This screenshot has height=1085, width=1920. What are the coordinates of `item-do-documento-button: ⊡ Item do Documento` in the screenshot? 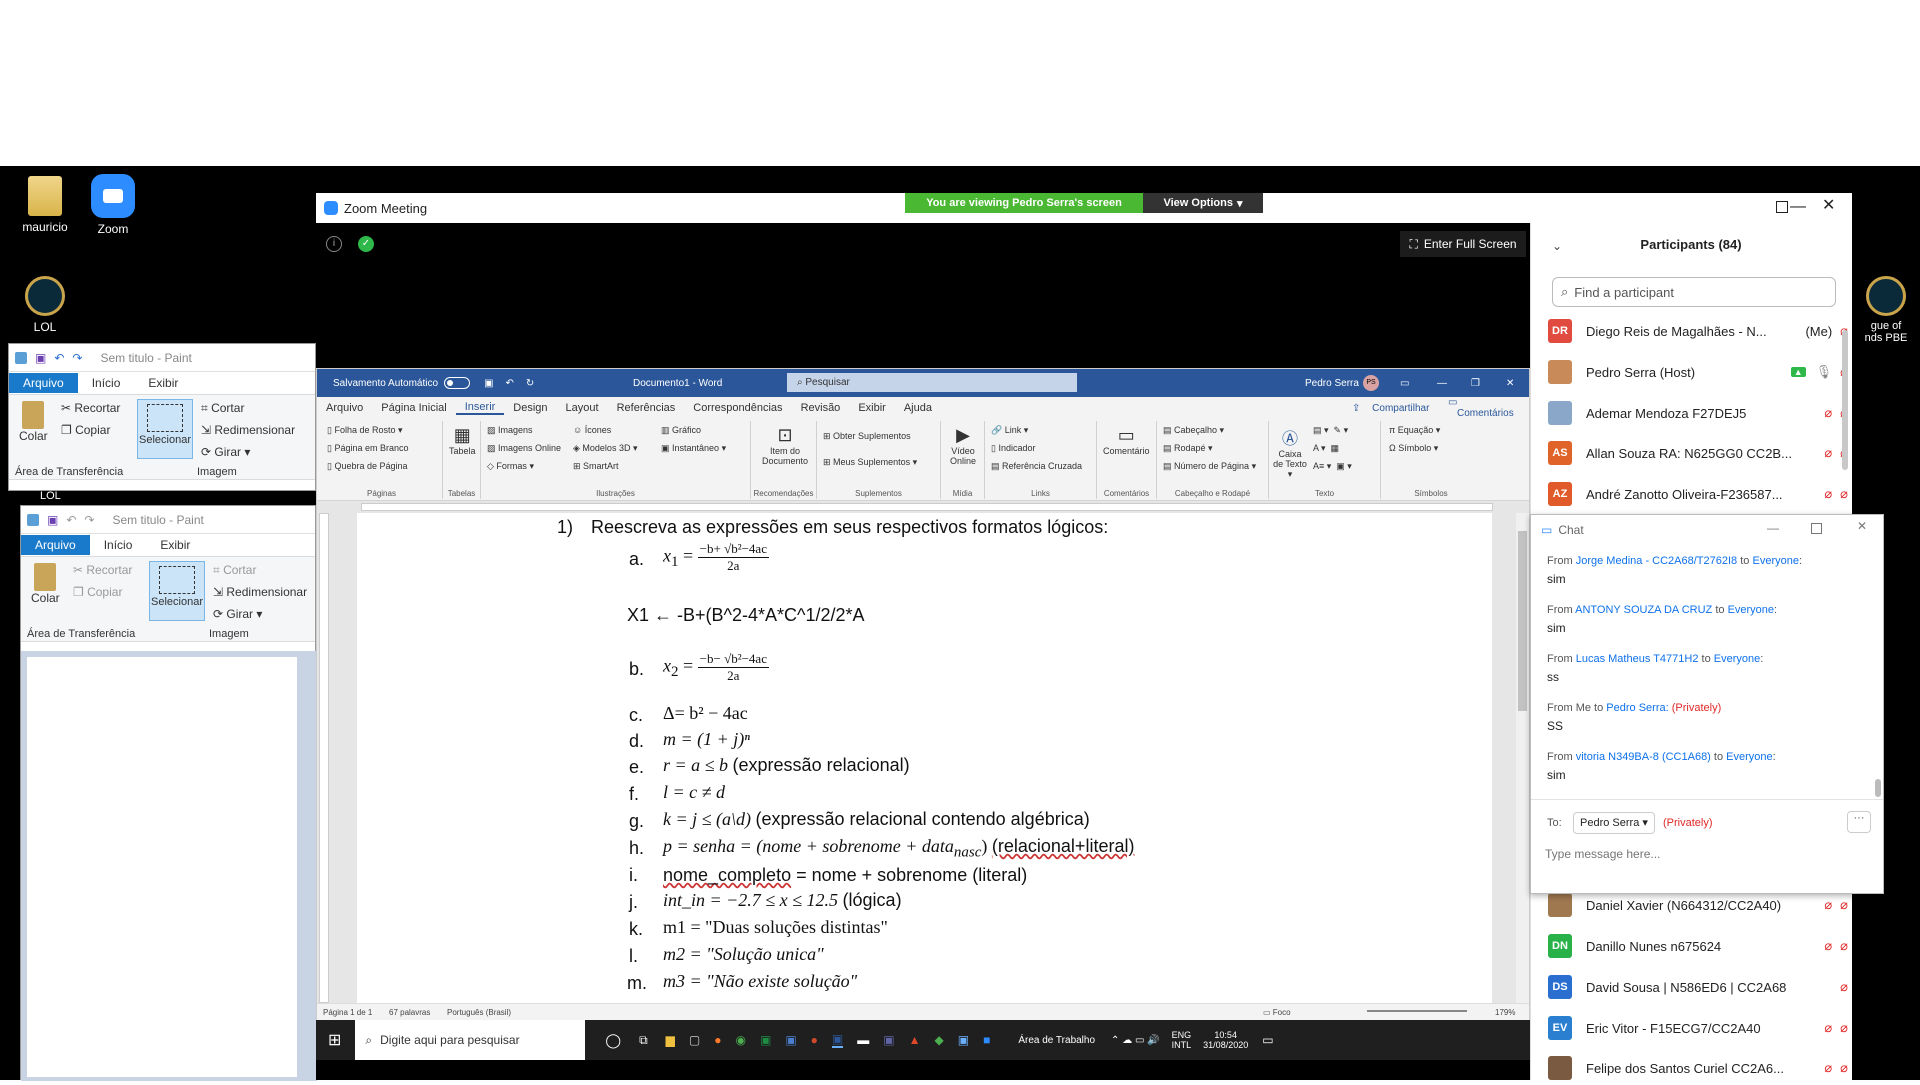 It's located at (785, 445).